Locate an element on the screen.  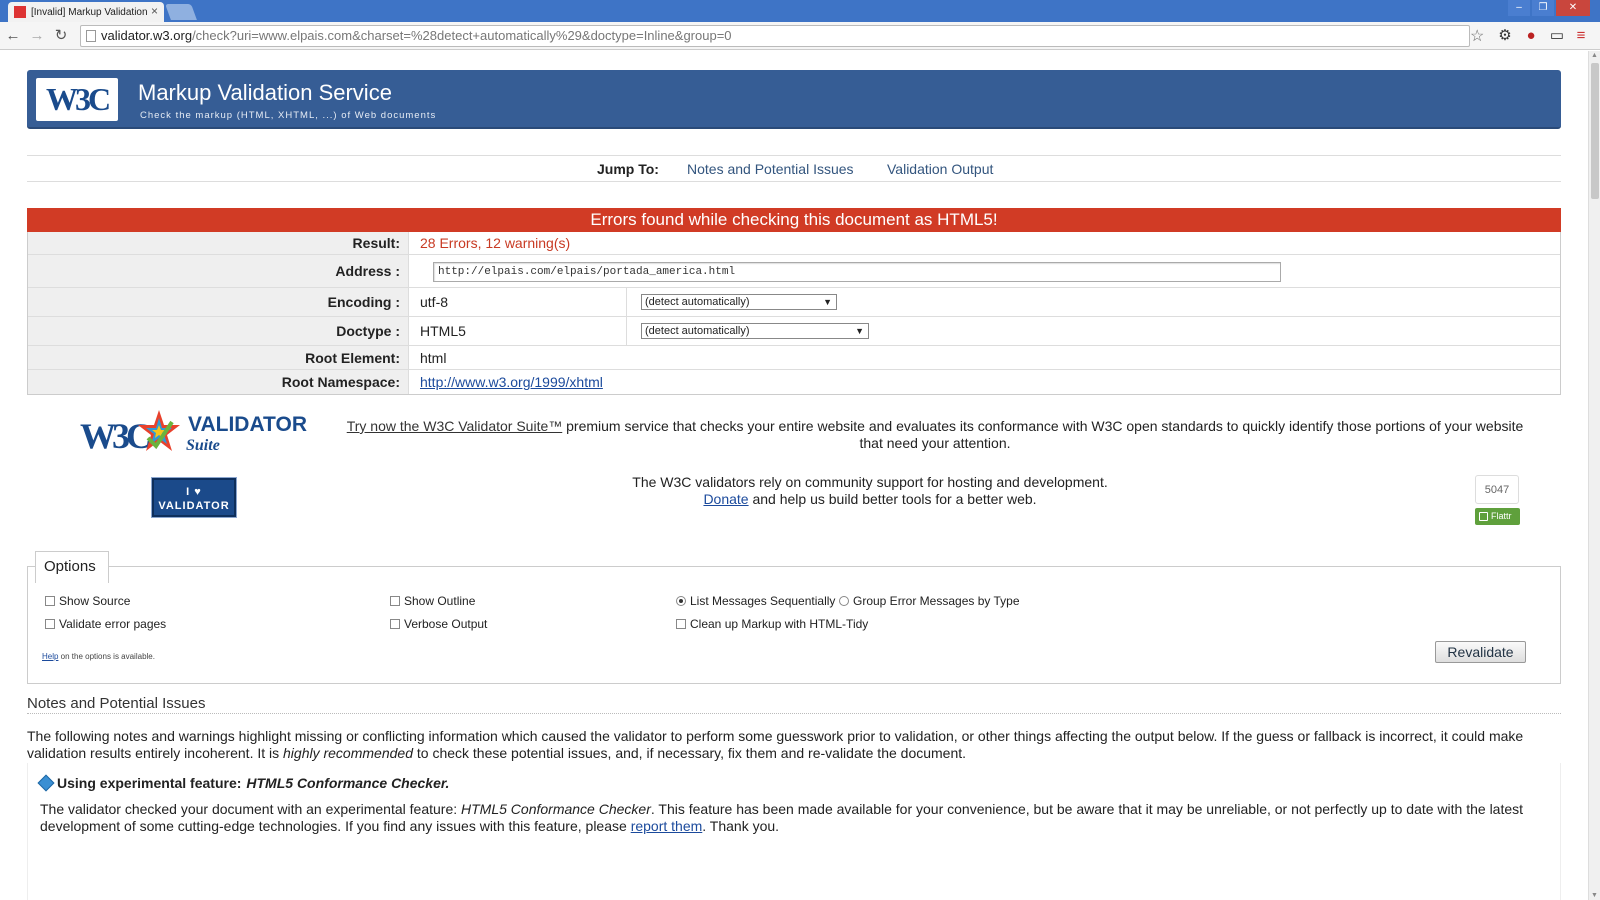
show-outline-checkbox is located at coordinates (395, 601).